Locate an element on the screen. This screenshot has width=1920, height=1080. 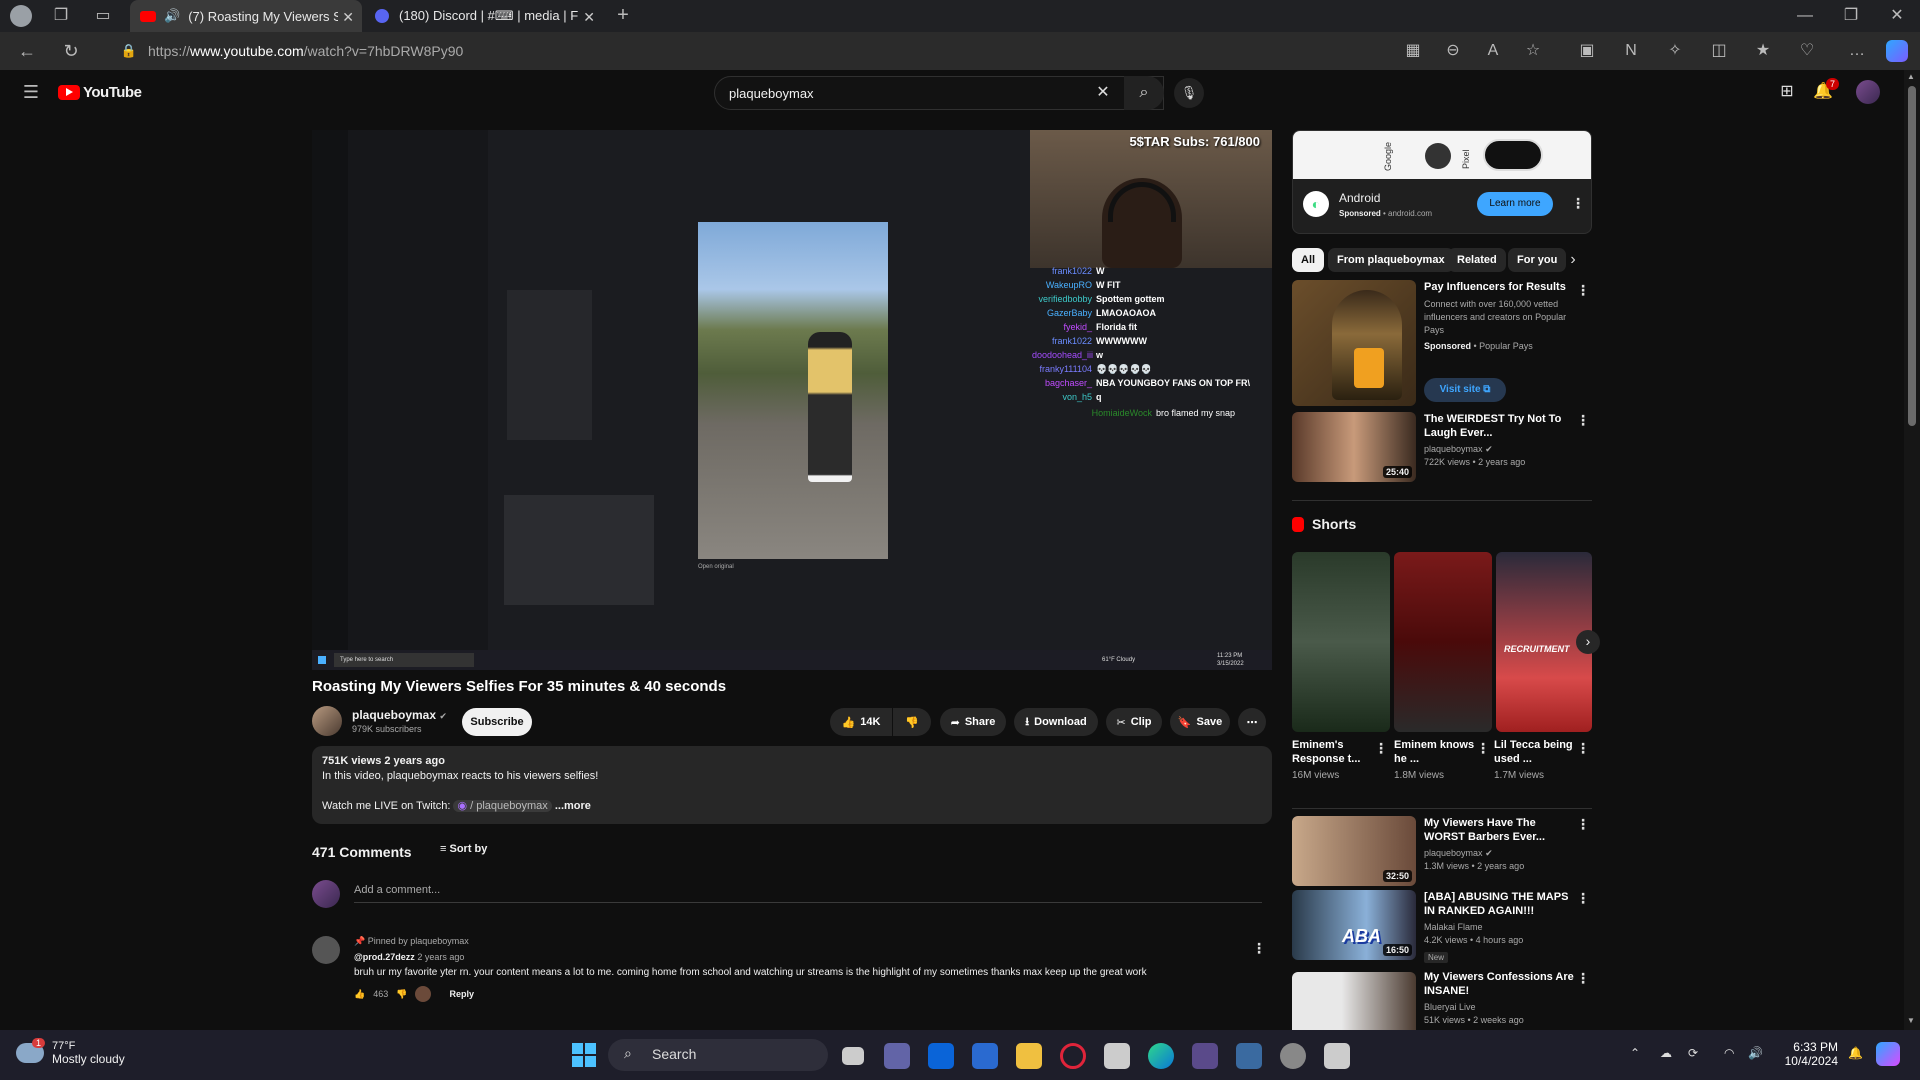
search-button: ⌕ is located at coordinates (1144, 93).